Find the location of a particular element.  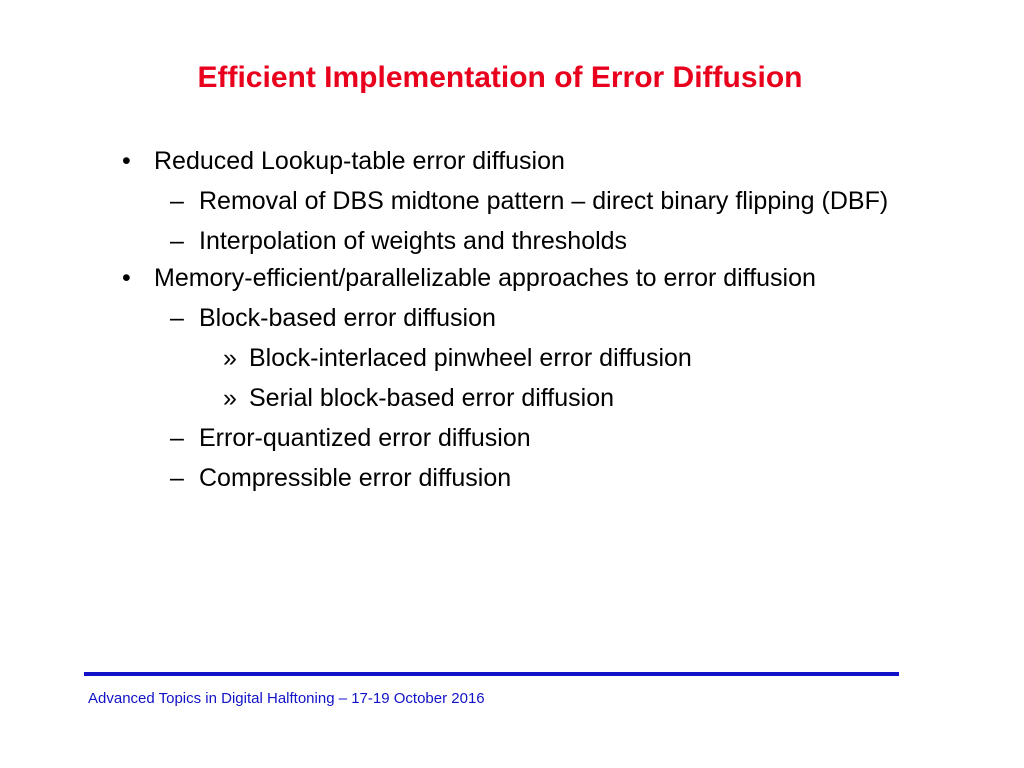

sub-bullet-text: Compressible error diffusion is located at coordinates (355, 478).